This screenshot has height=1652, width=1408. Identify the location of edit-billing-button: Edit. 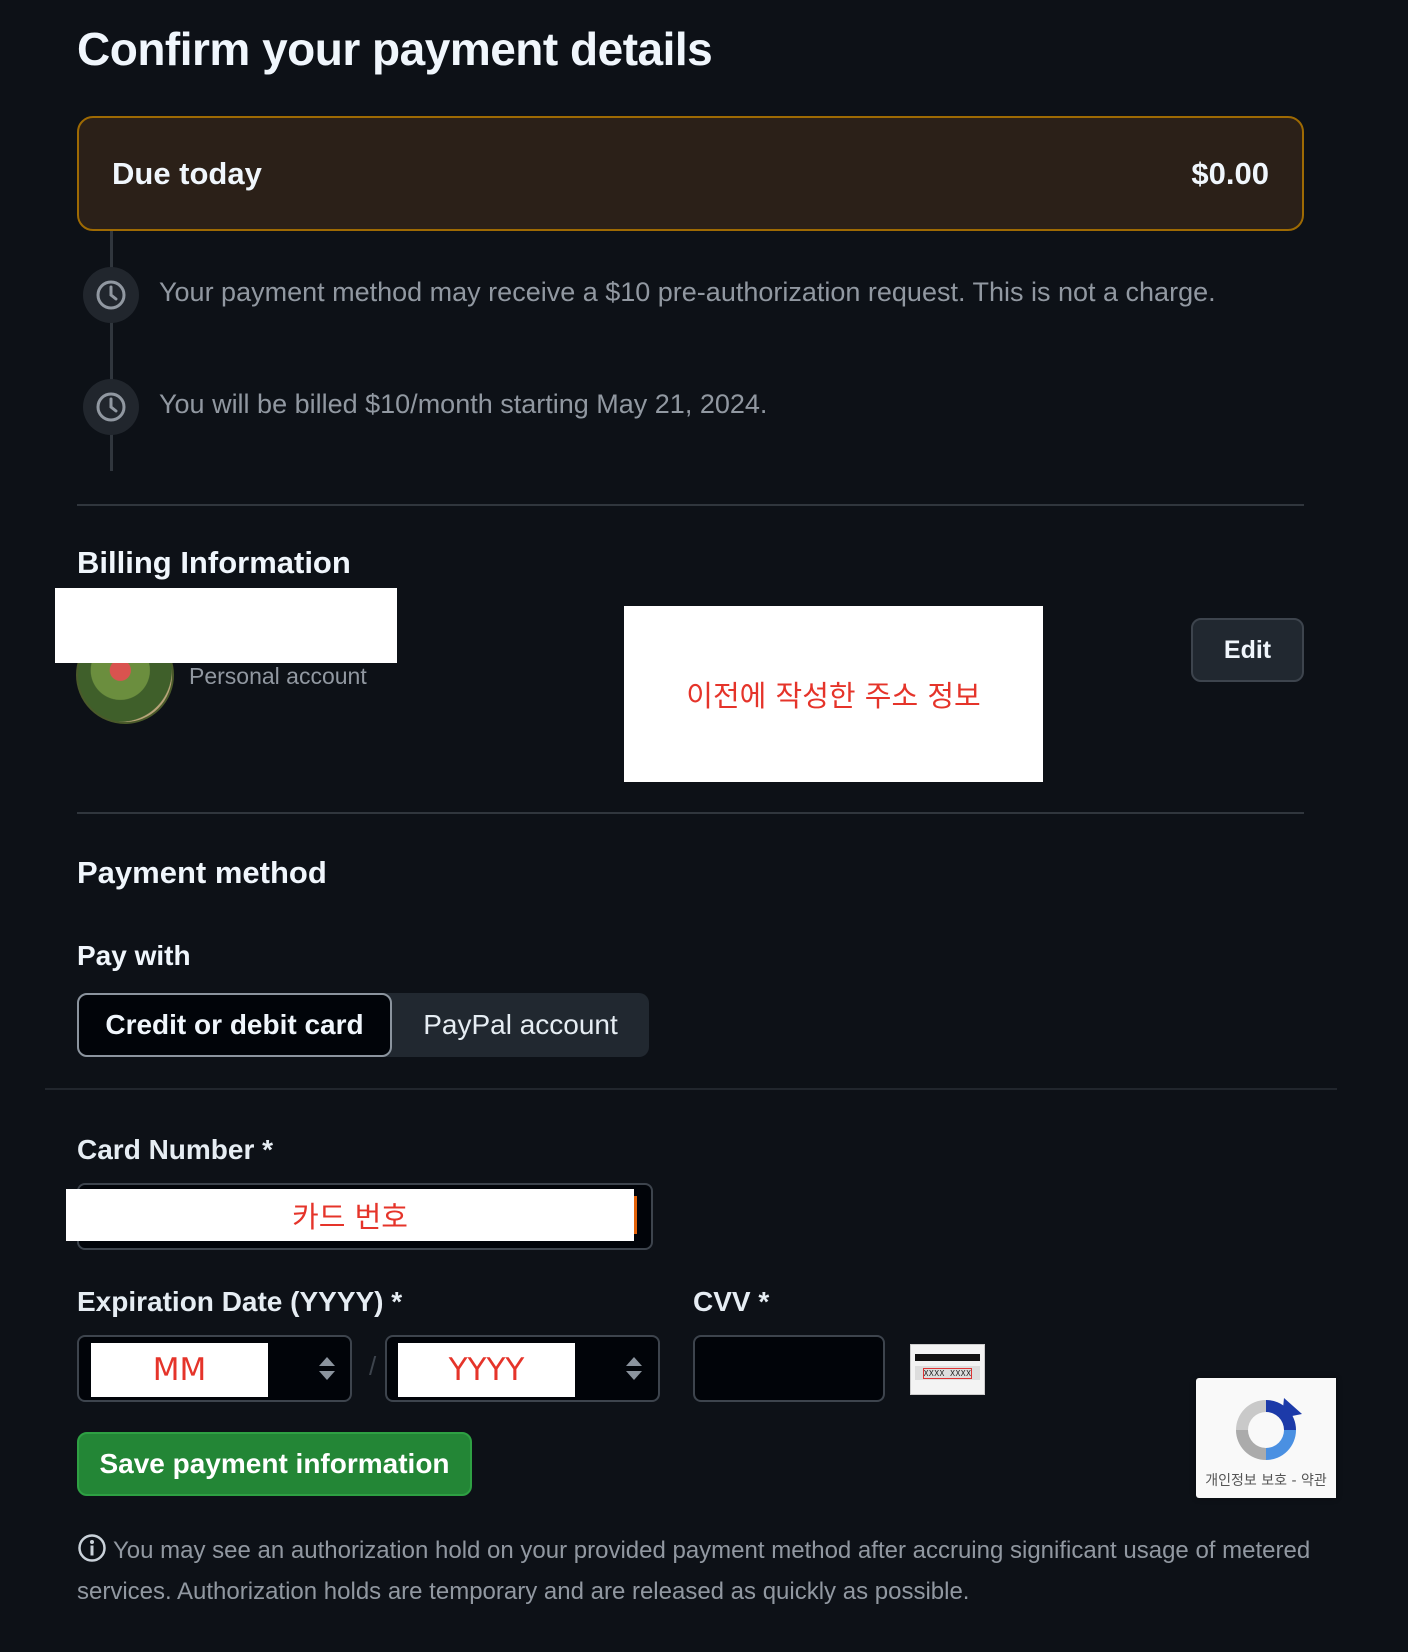
(1247, 650).